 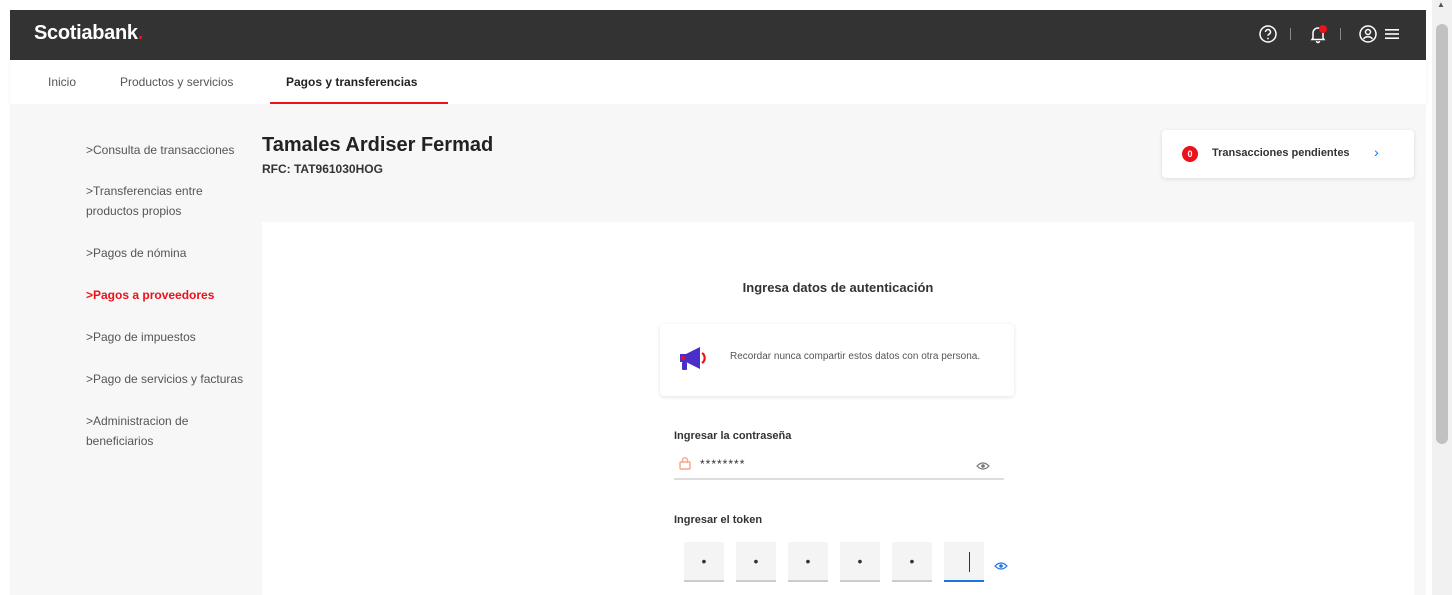 I want to click on megaphone-icon, so click(x=692, y=361).